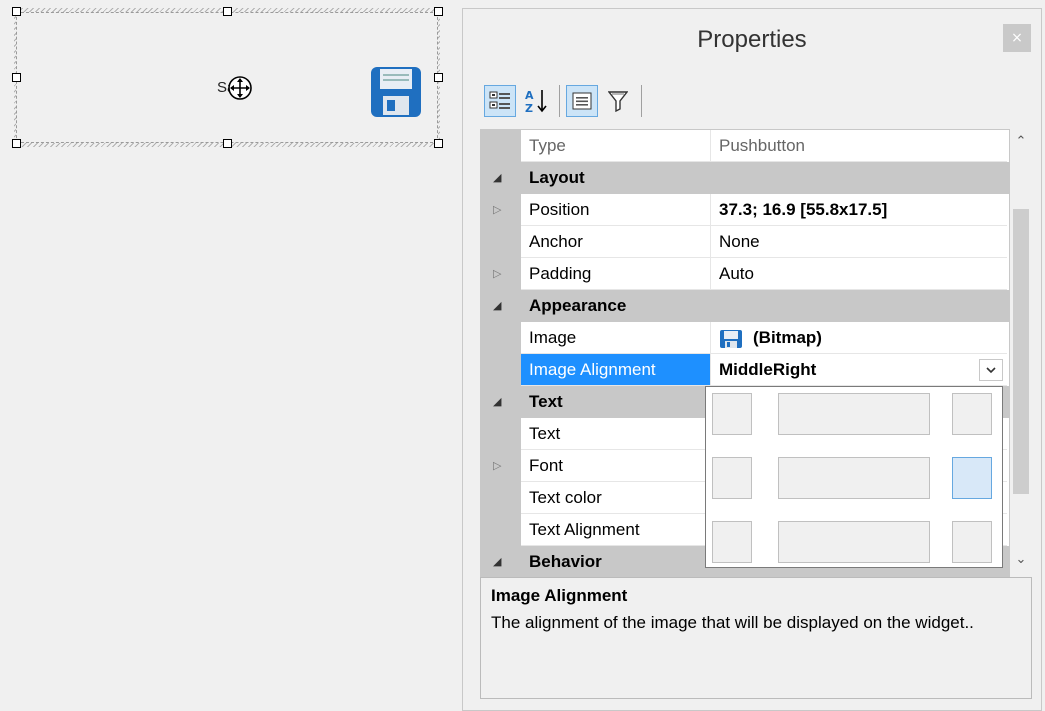  I want to click on align-bottom-right, so click(972, 542).